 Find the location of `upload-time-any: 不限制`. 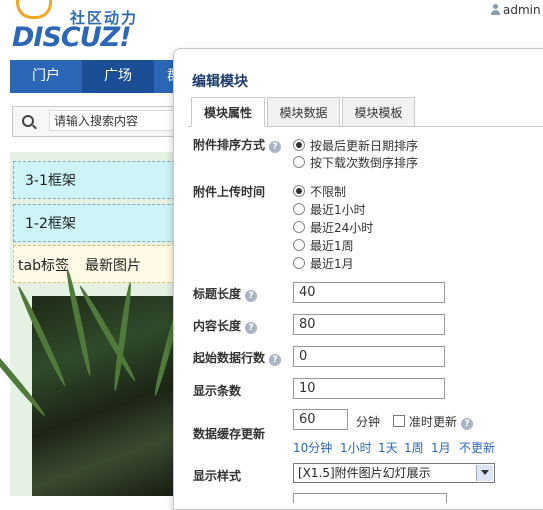

upload-time-any: 不限制 is located at coordinates (319, 191).